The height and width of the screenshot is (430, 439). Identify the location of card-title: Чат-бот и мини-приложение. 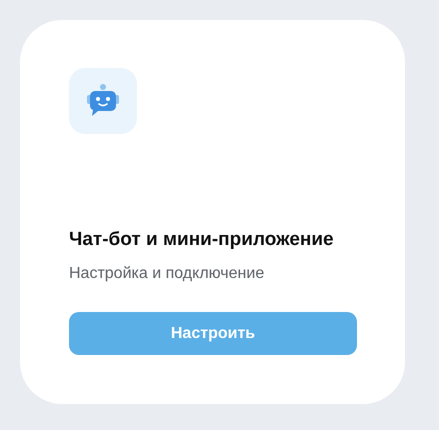
(202, 240).